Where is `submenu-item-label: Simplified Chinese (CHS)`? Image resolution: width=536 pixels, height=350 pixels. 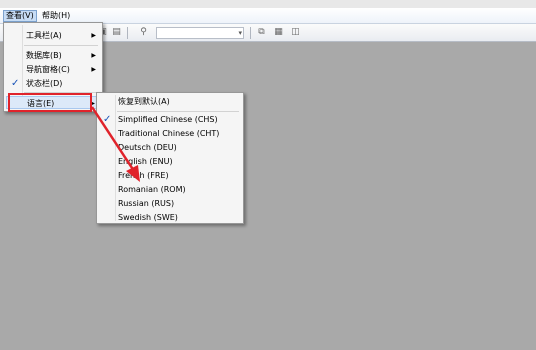 submenu-item-label: Simplified Chinese (CHS) is located at coordinates (168, 119).